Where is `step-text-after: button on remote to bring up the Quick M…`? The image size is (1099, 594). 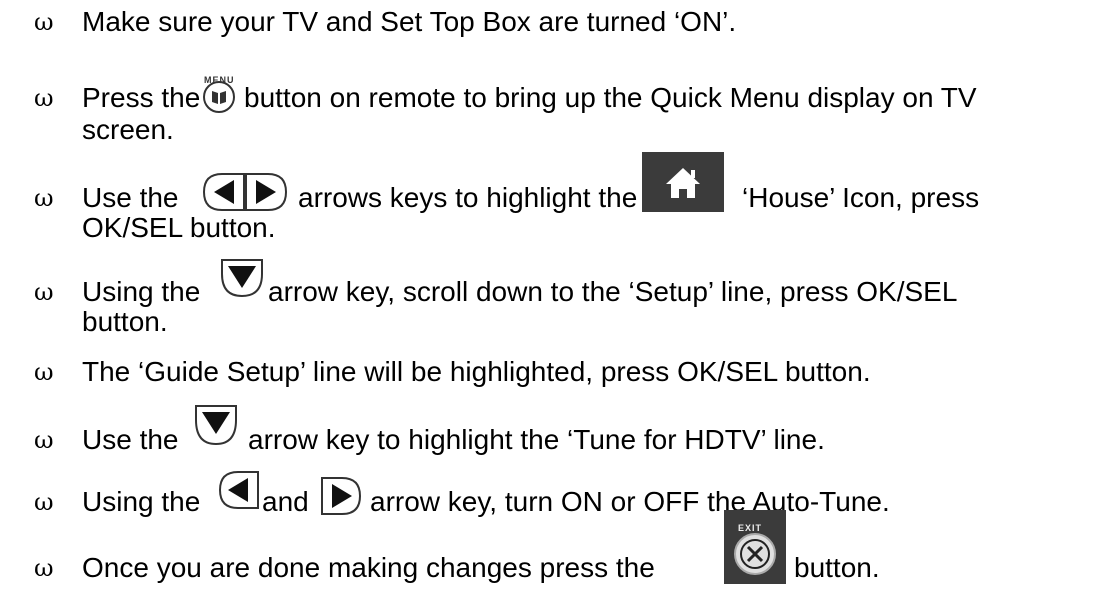
step-text-after: button on remote to bring up the Quick M… is located at coordinates (610, 97).